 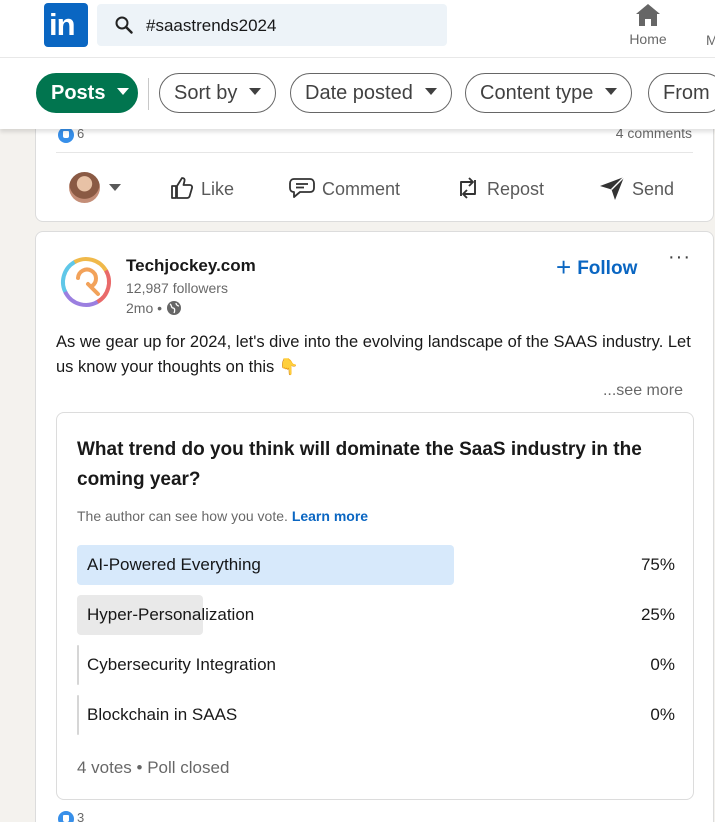 What do you see at coordinates (376, 665) in the screenshot?
I see `poll-option: Cybersecurity Integration 0%` at bounding box center [376, 665].